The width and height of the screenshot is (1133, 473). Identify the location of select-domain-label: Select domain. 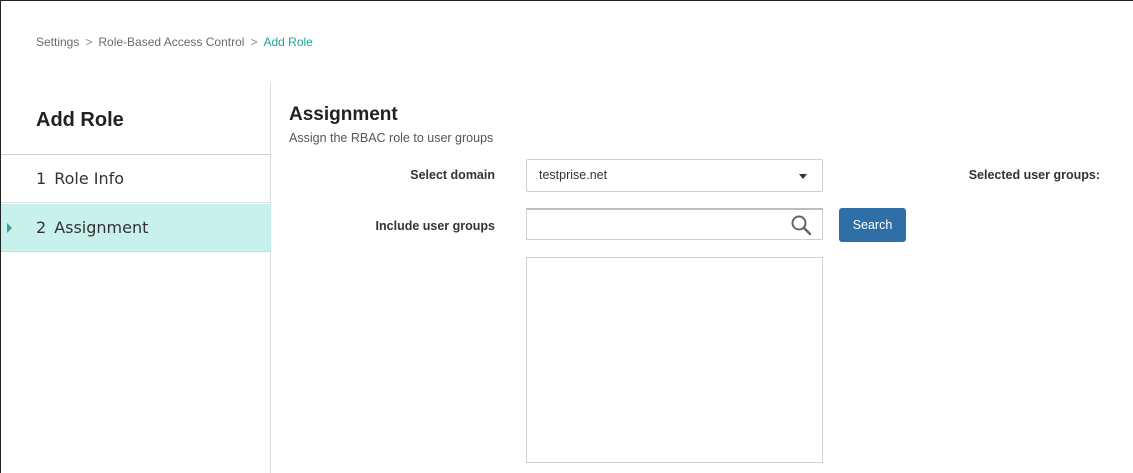
(452, 175).